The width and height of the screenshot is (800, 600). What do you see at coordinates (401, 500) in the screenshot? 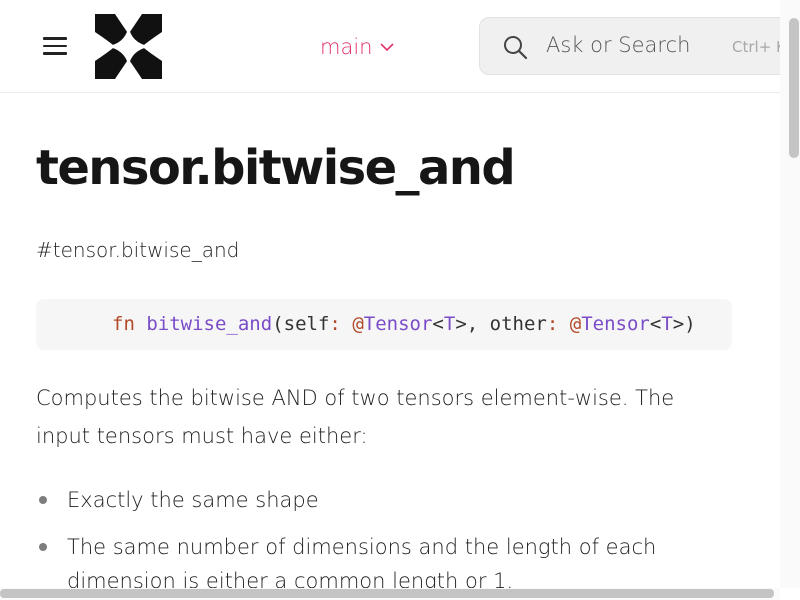
I see `list-item: Exactly the same shape` at bounding box center [401, 500].